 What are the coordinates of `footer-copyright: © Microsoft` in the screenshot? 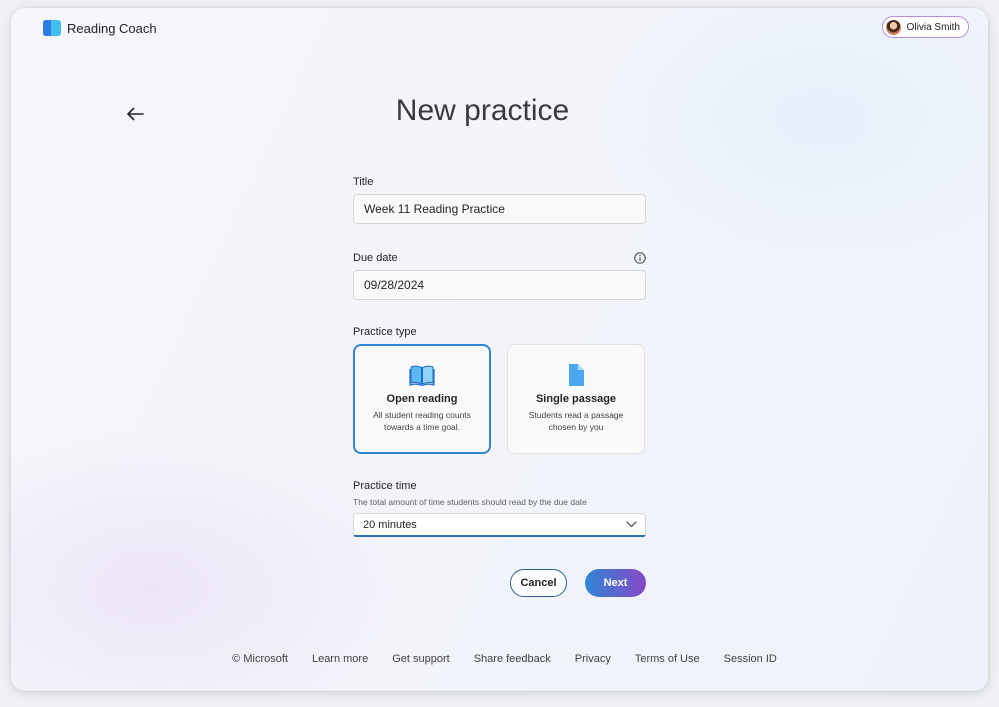 It's located at (260, 659).